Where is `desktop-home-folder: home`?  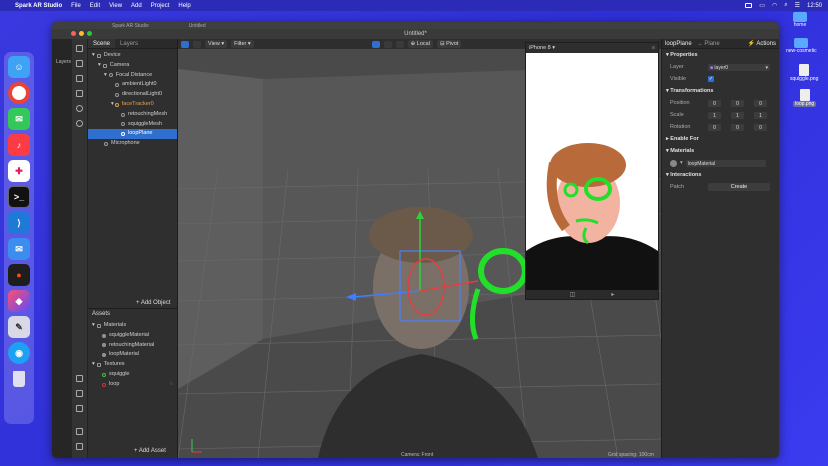 desktop-home-folder: home is located at coordinates (800, 20).